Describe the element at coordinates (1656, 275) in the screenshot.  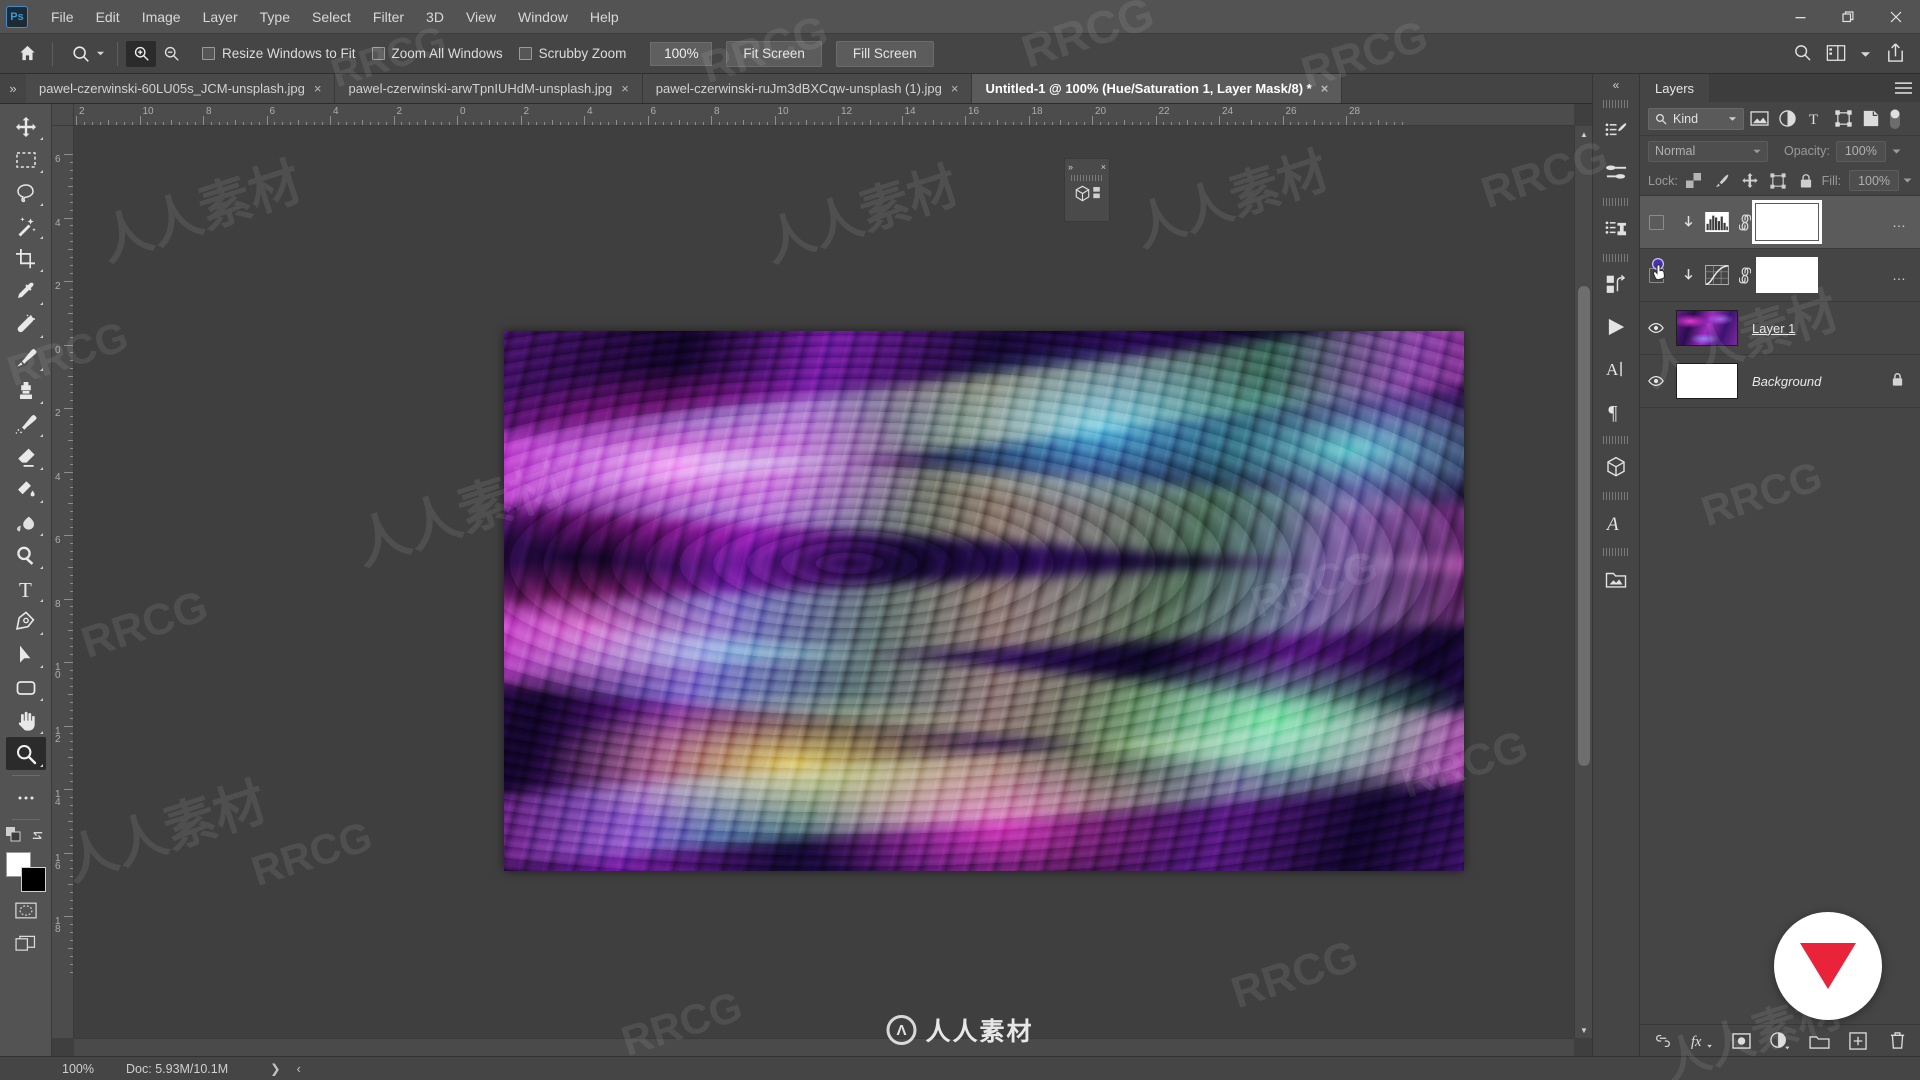
I see `eye-off-box` at that location.